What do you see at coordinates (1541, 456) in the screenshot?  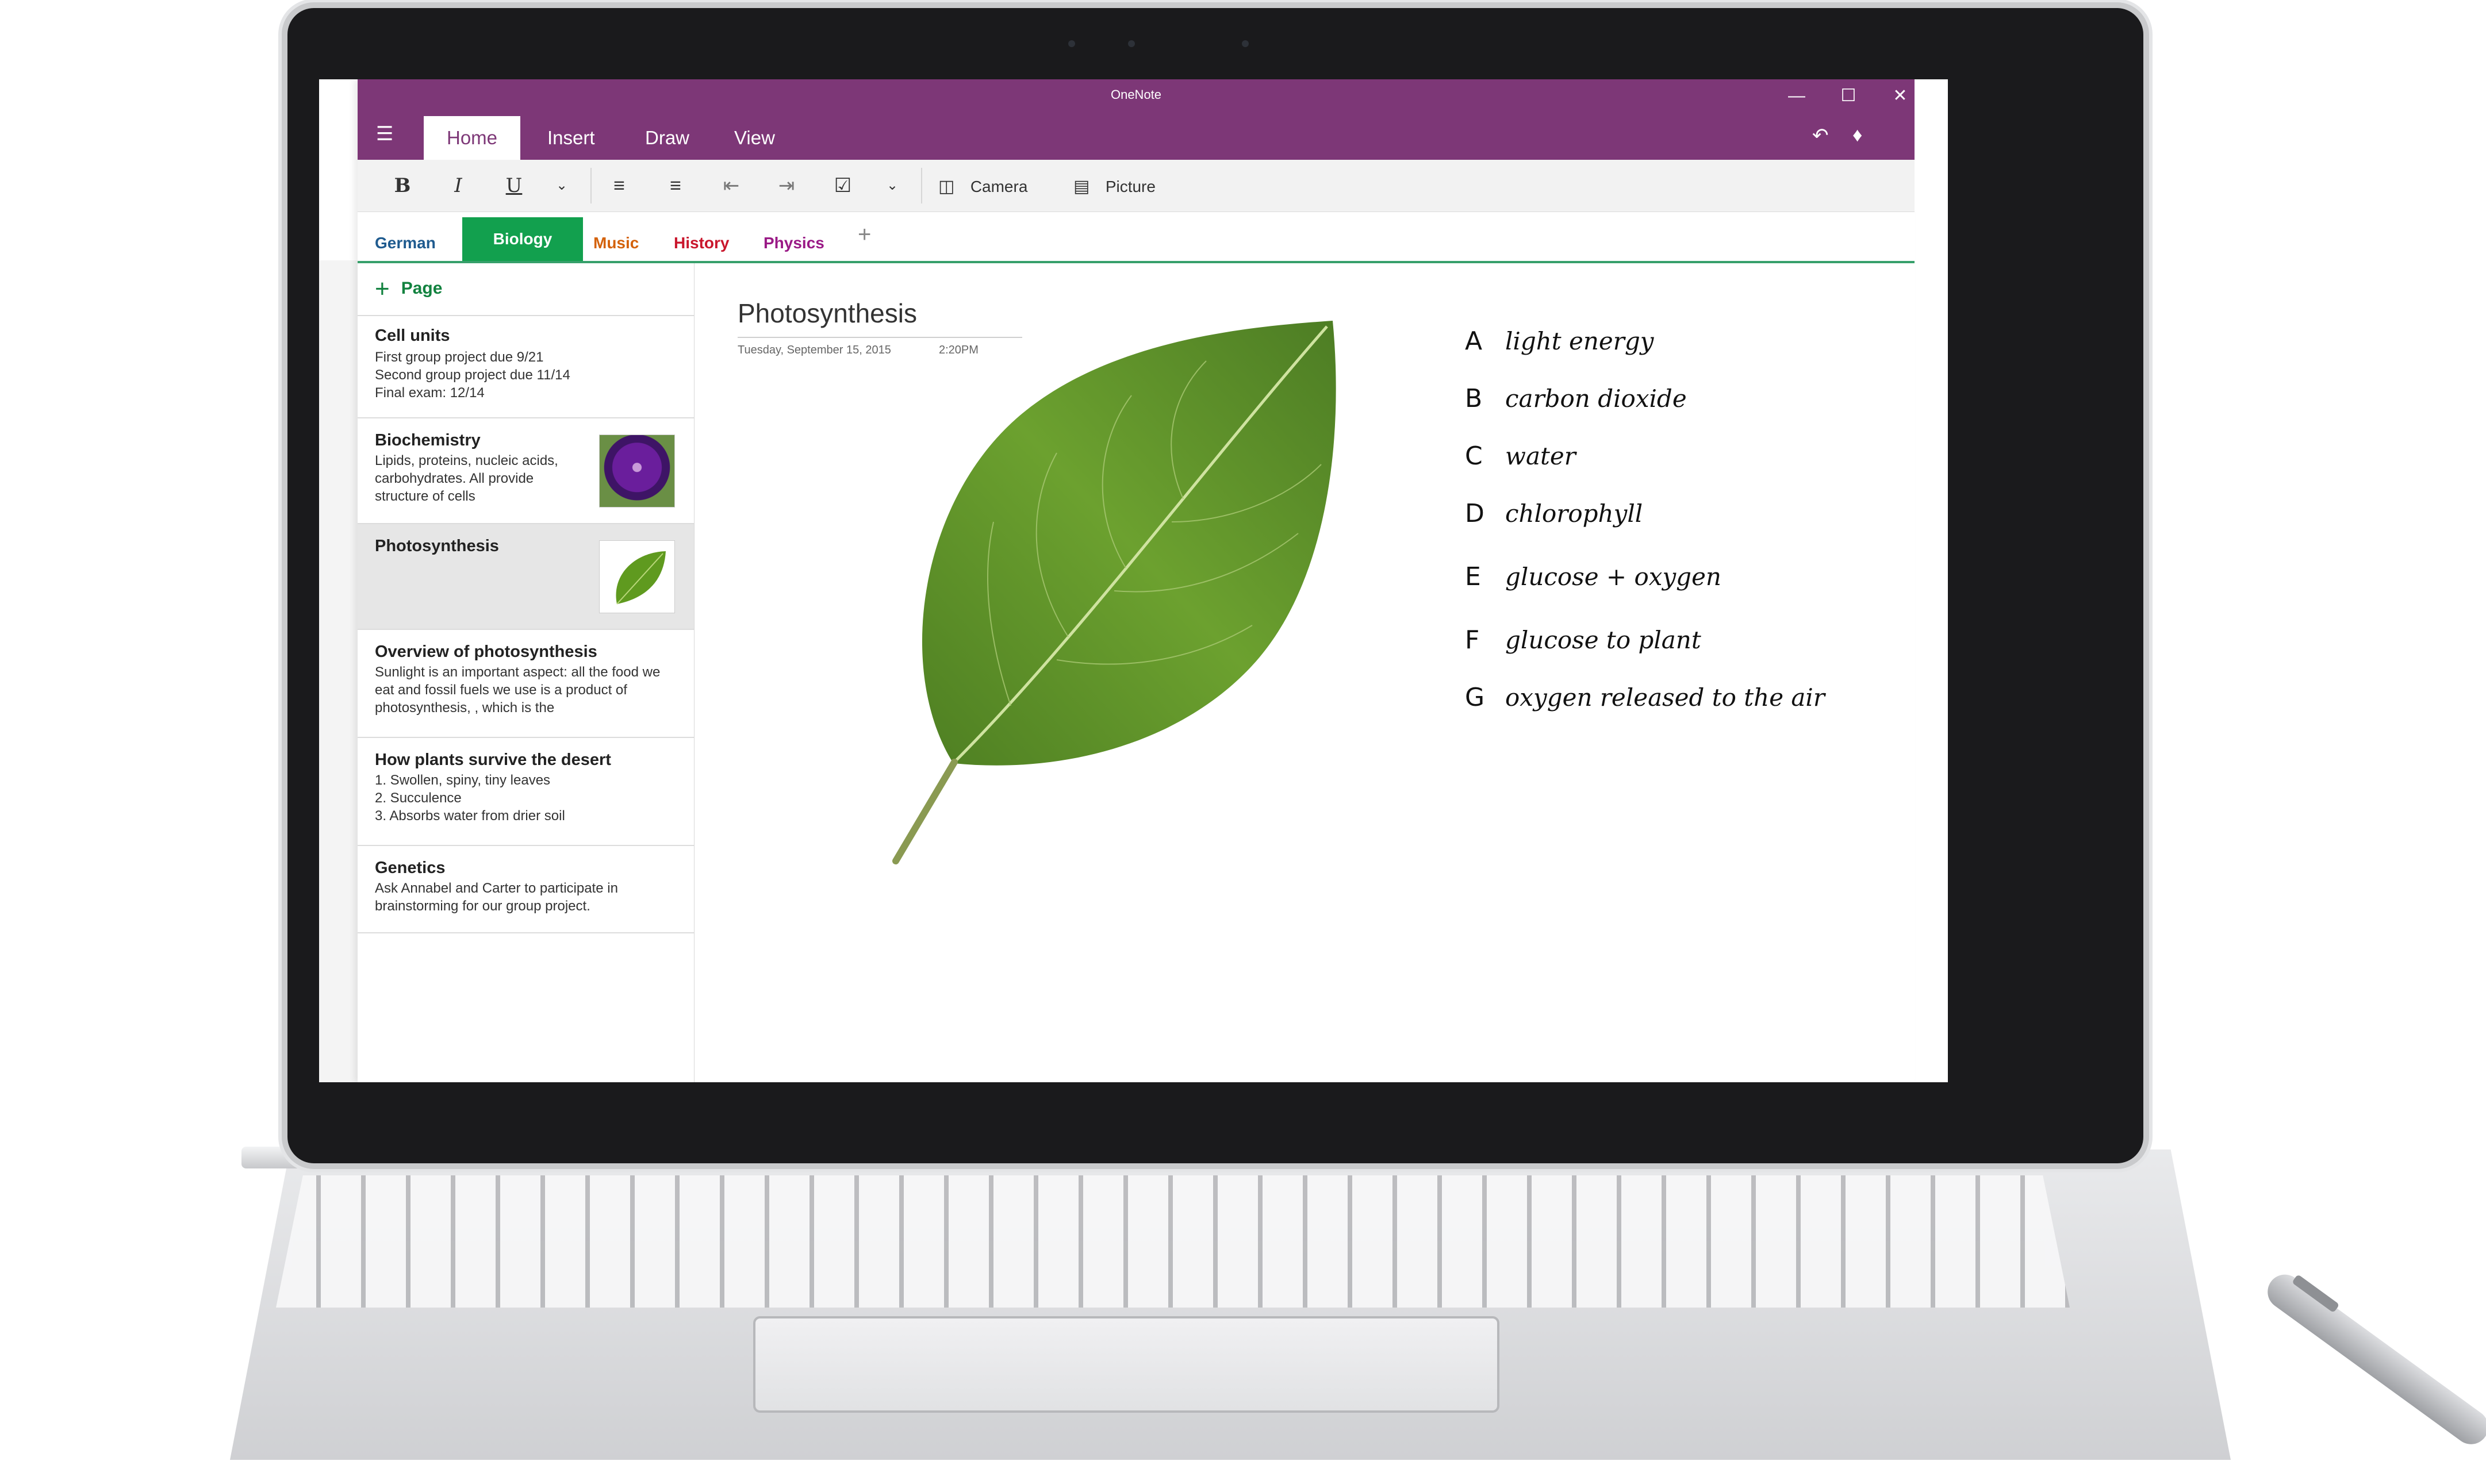 I see `answer-text: water` at bounding box center [1541, 456].